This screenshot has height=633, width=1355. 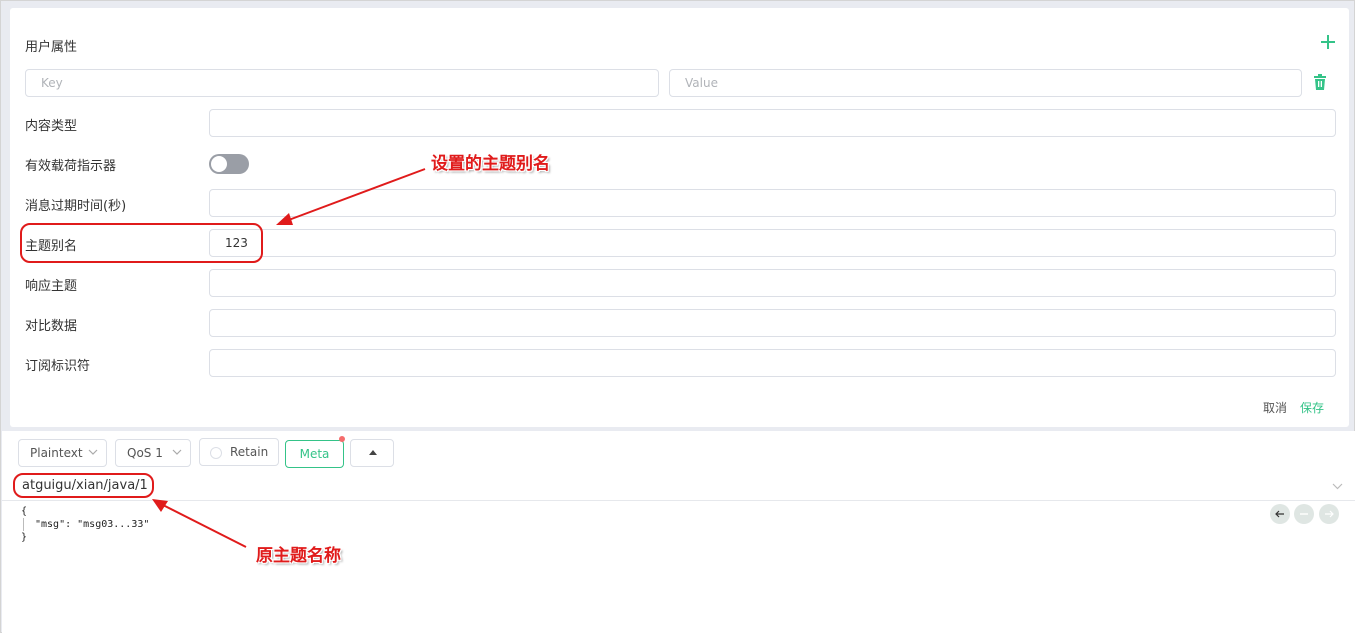 I want to click on divider, so click(x=678, y=500).